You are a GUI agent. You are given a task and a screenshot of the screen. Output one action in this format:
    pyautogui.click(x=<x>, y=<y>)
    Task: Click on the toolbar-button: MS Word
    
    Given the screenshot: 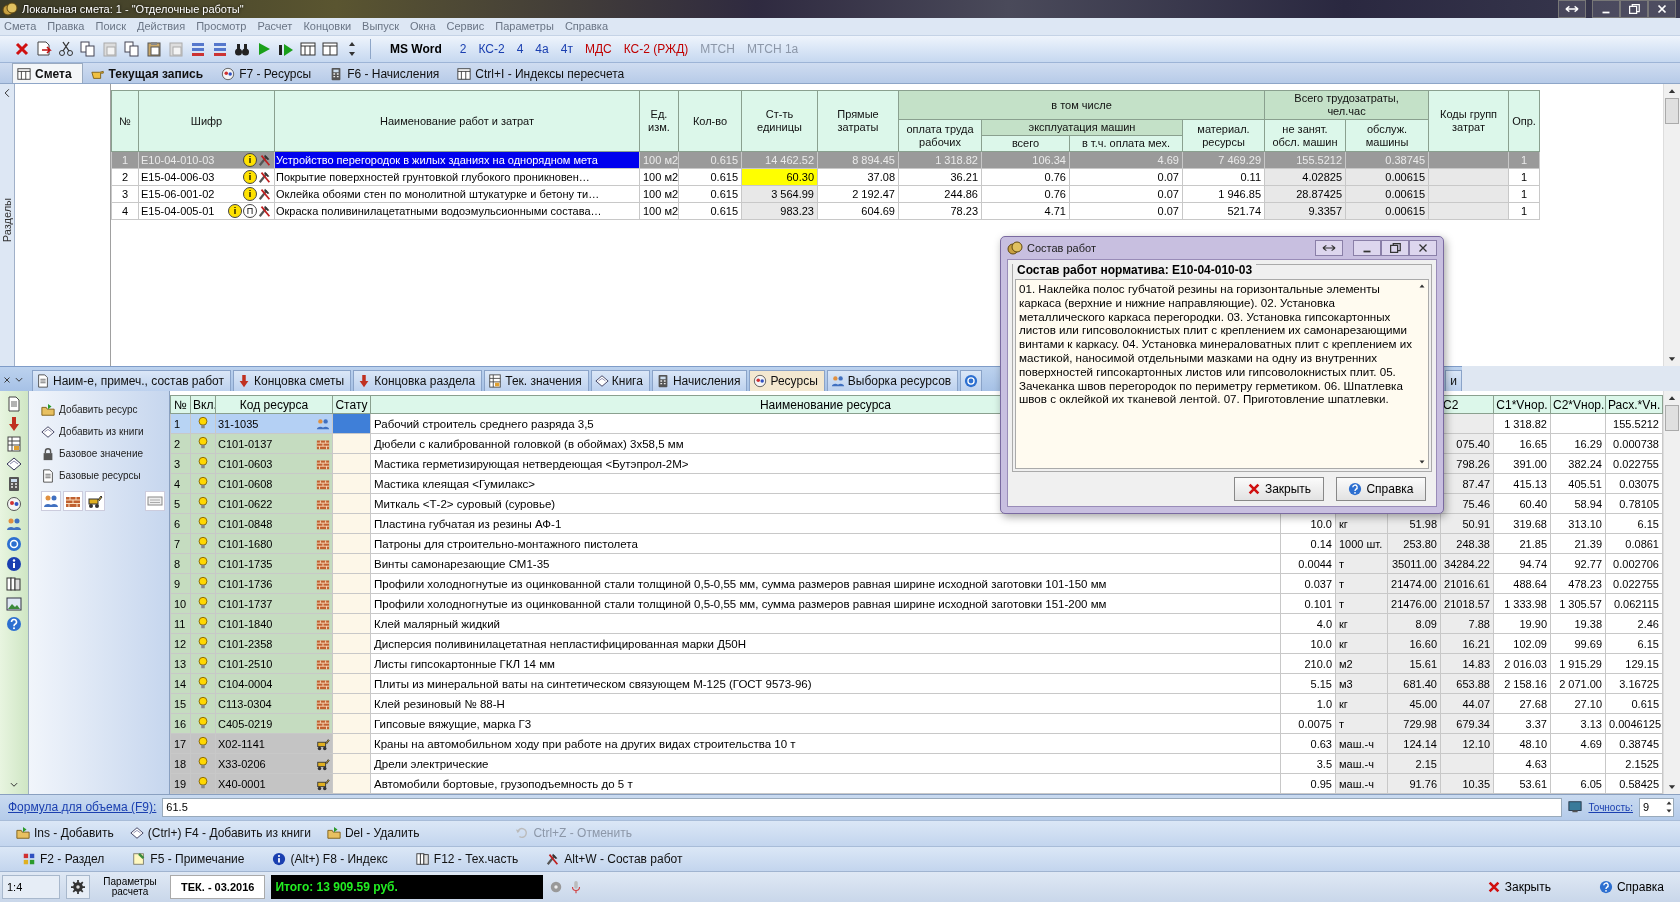 What is the action you would take?
    pyautogui.click(x=416, y=48)
    